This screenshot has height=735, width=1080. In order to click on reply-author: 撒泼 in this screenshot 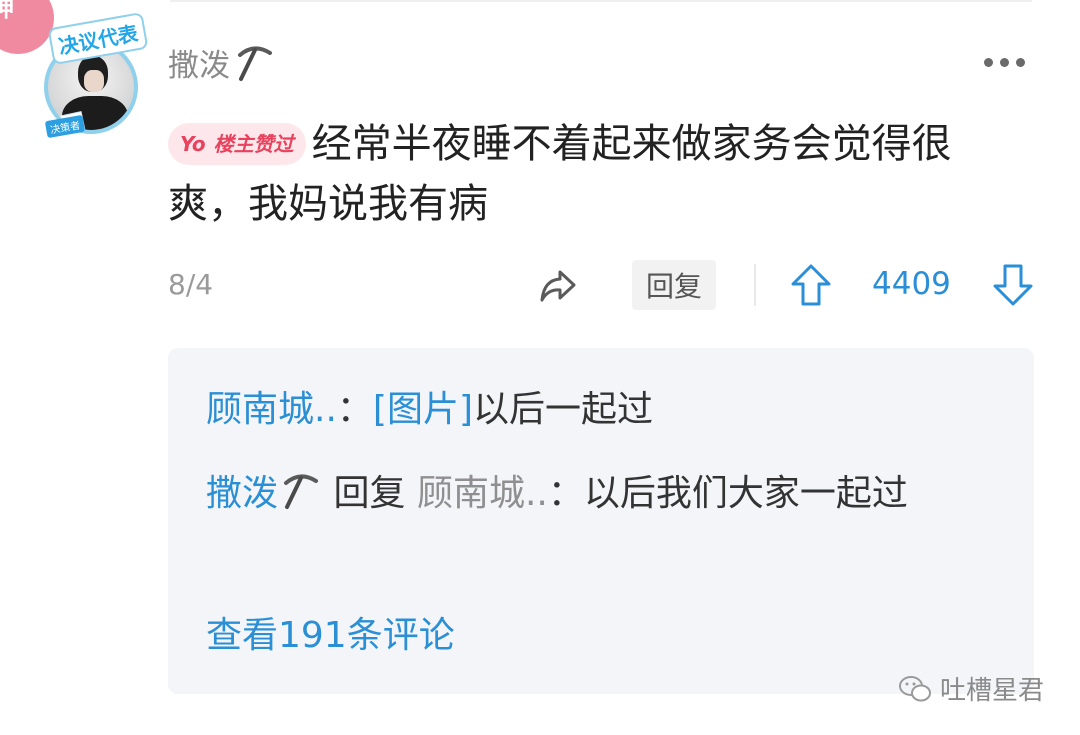, I will do `click(242, 493)`.